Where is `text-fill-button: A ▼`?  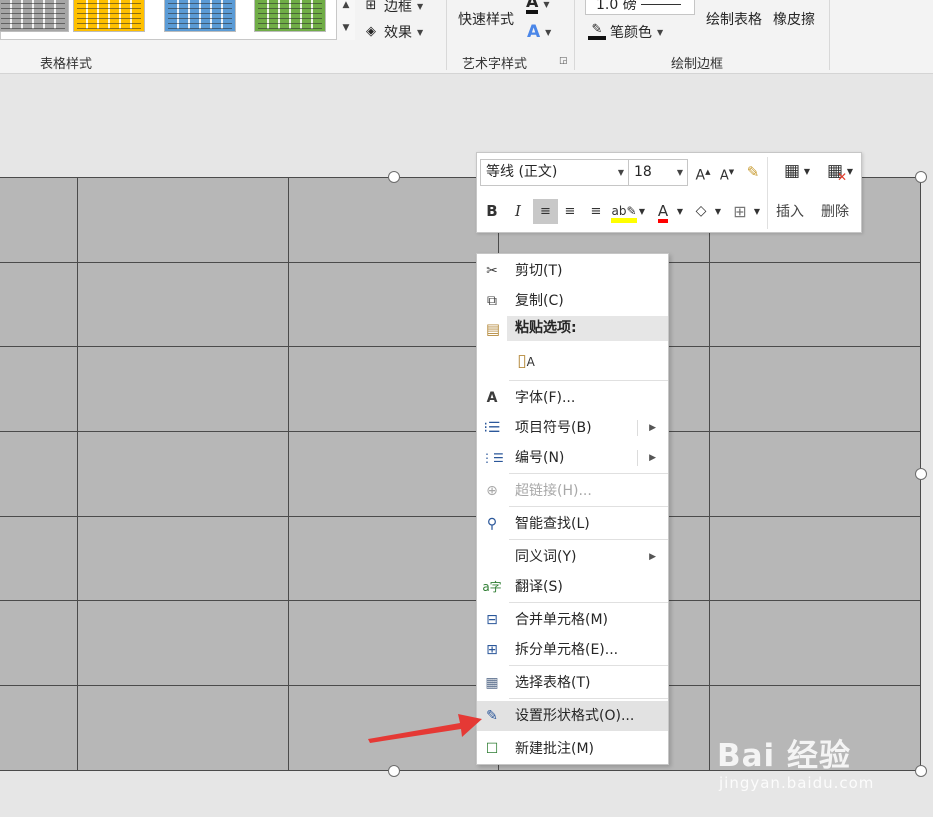 text-fill-button: A ▼ is located at coordinates (538, 7).